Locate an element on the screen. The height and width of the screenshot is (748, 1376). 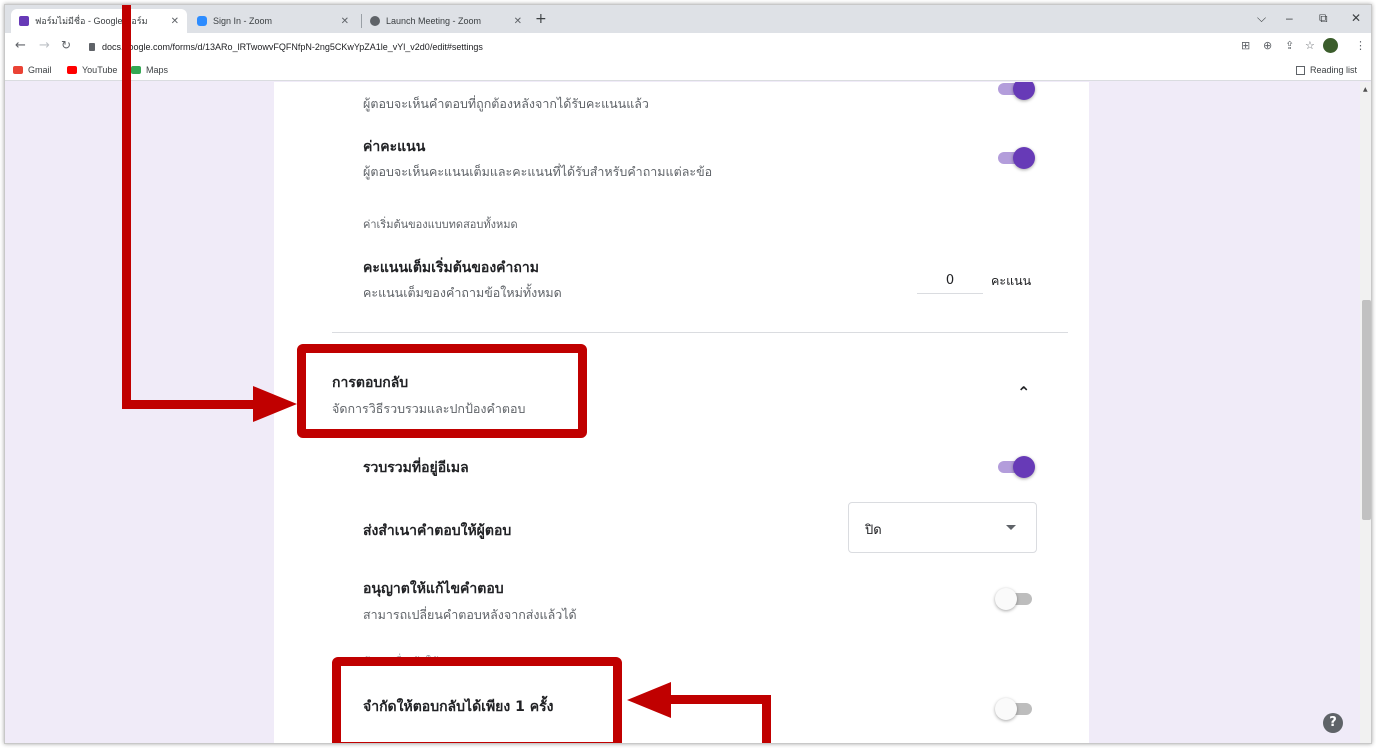
bookmark-label: YouTube is located at coordinates (100, 70).